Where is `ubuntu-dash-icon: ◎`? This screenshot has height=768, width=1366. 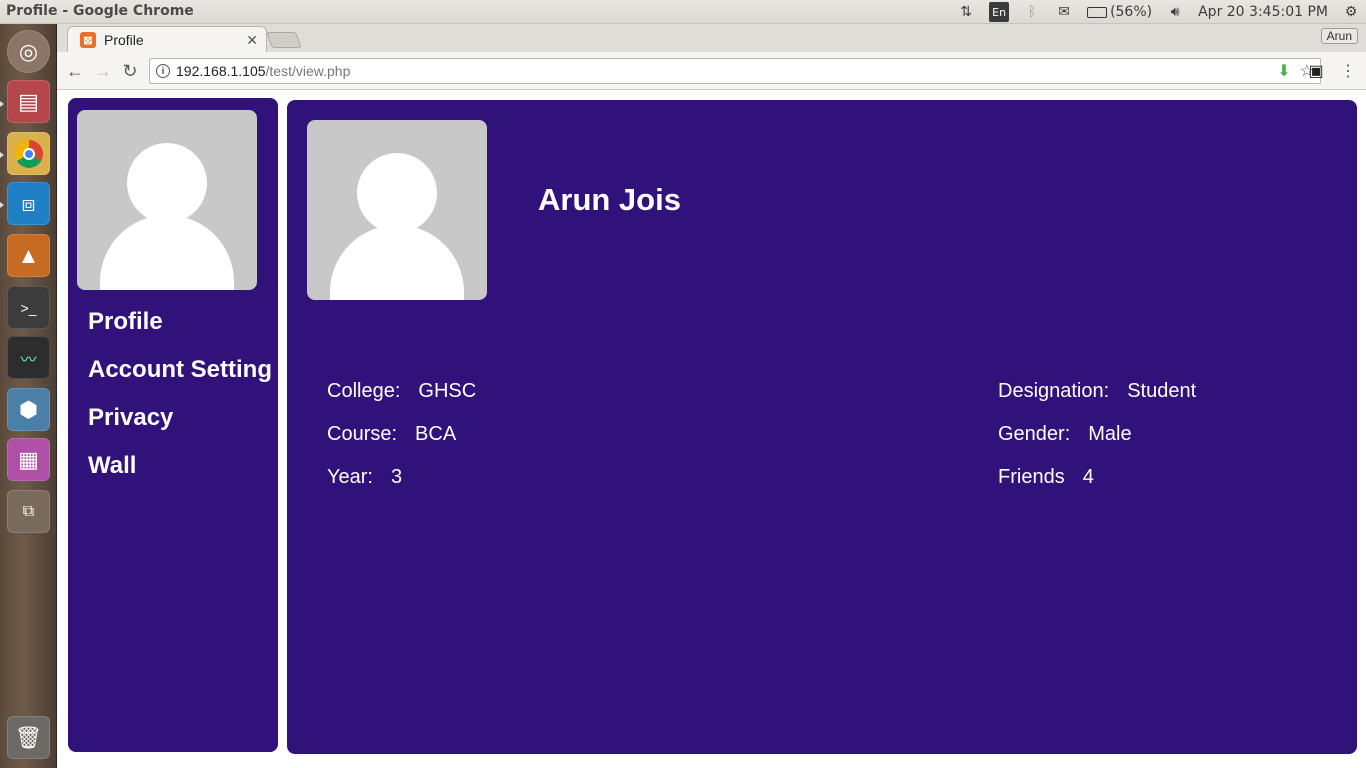
ubuntu-dash-icon: ◎ is located at coordinates (28, 51).